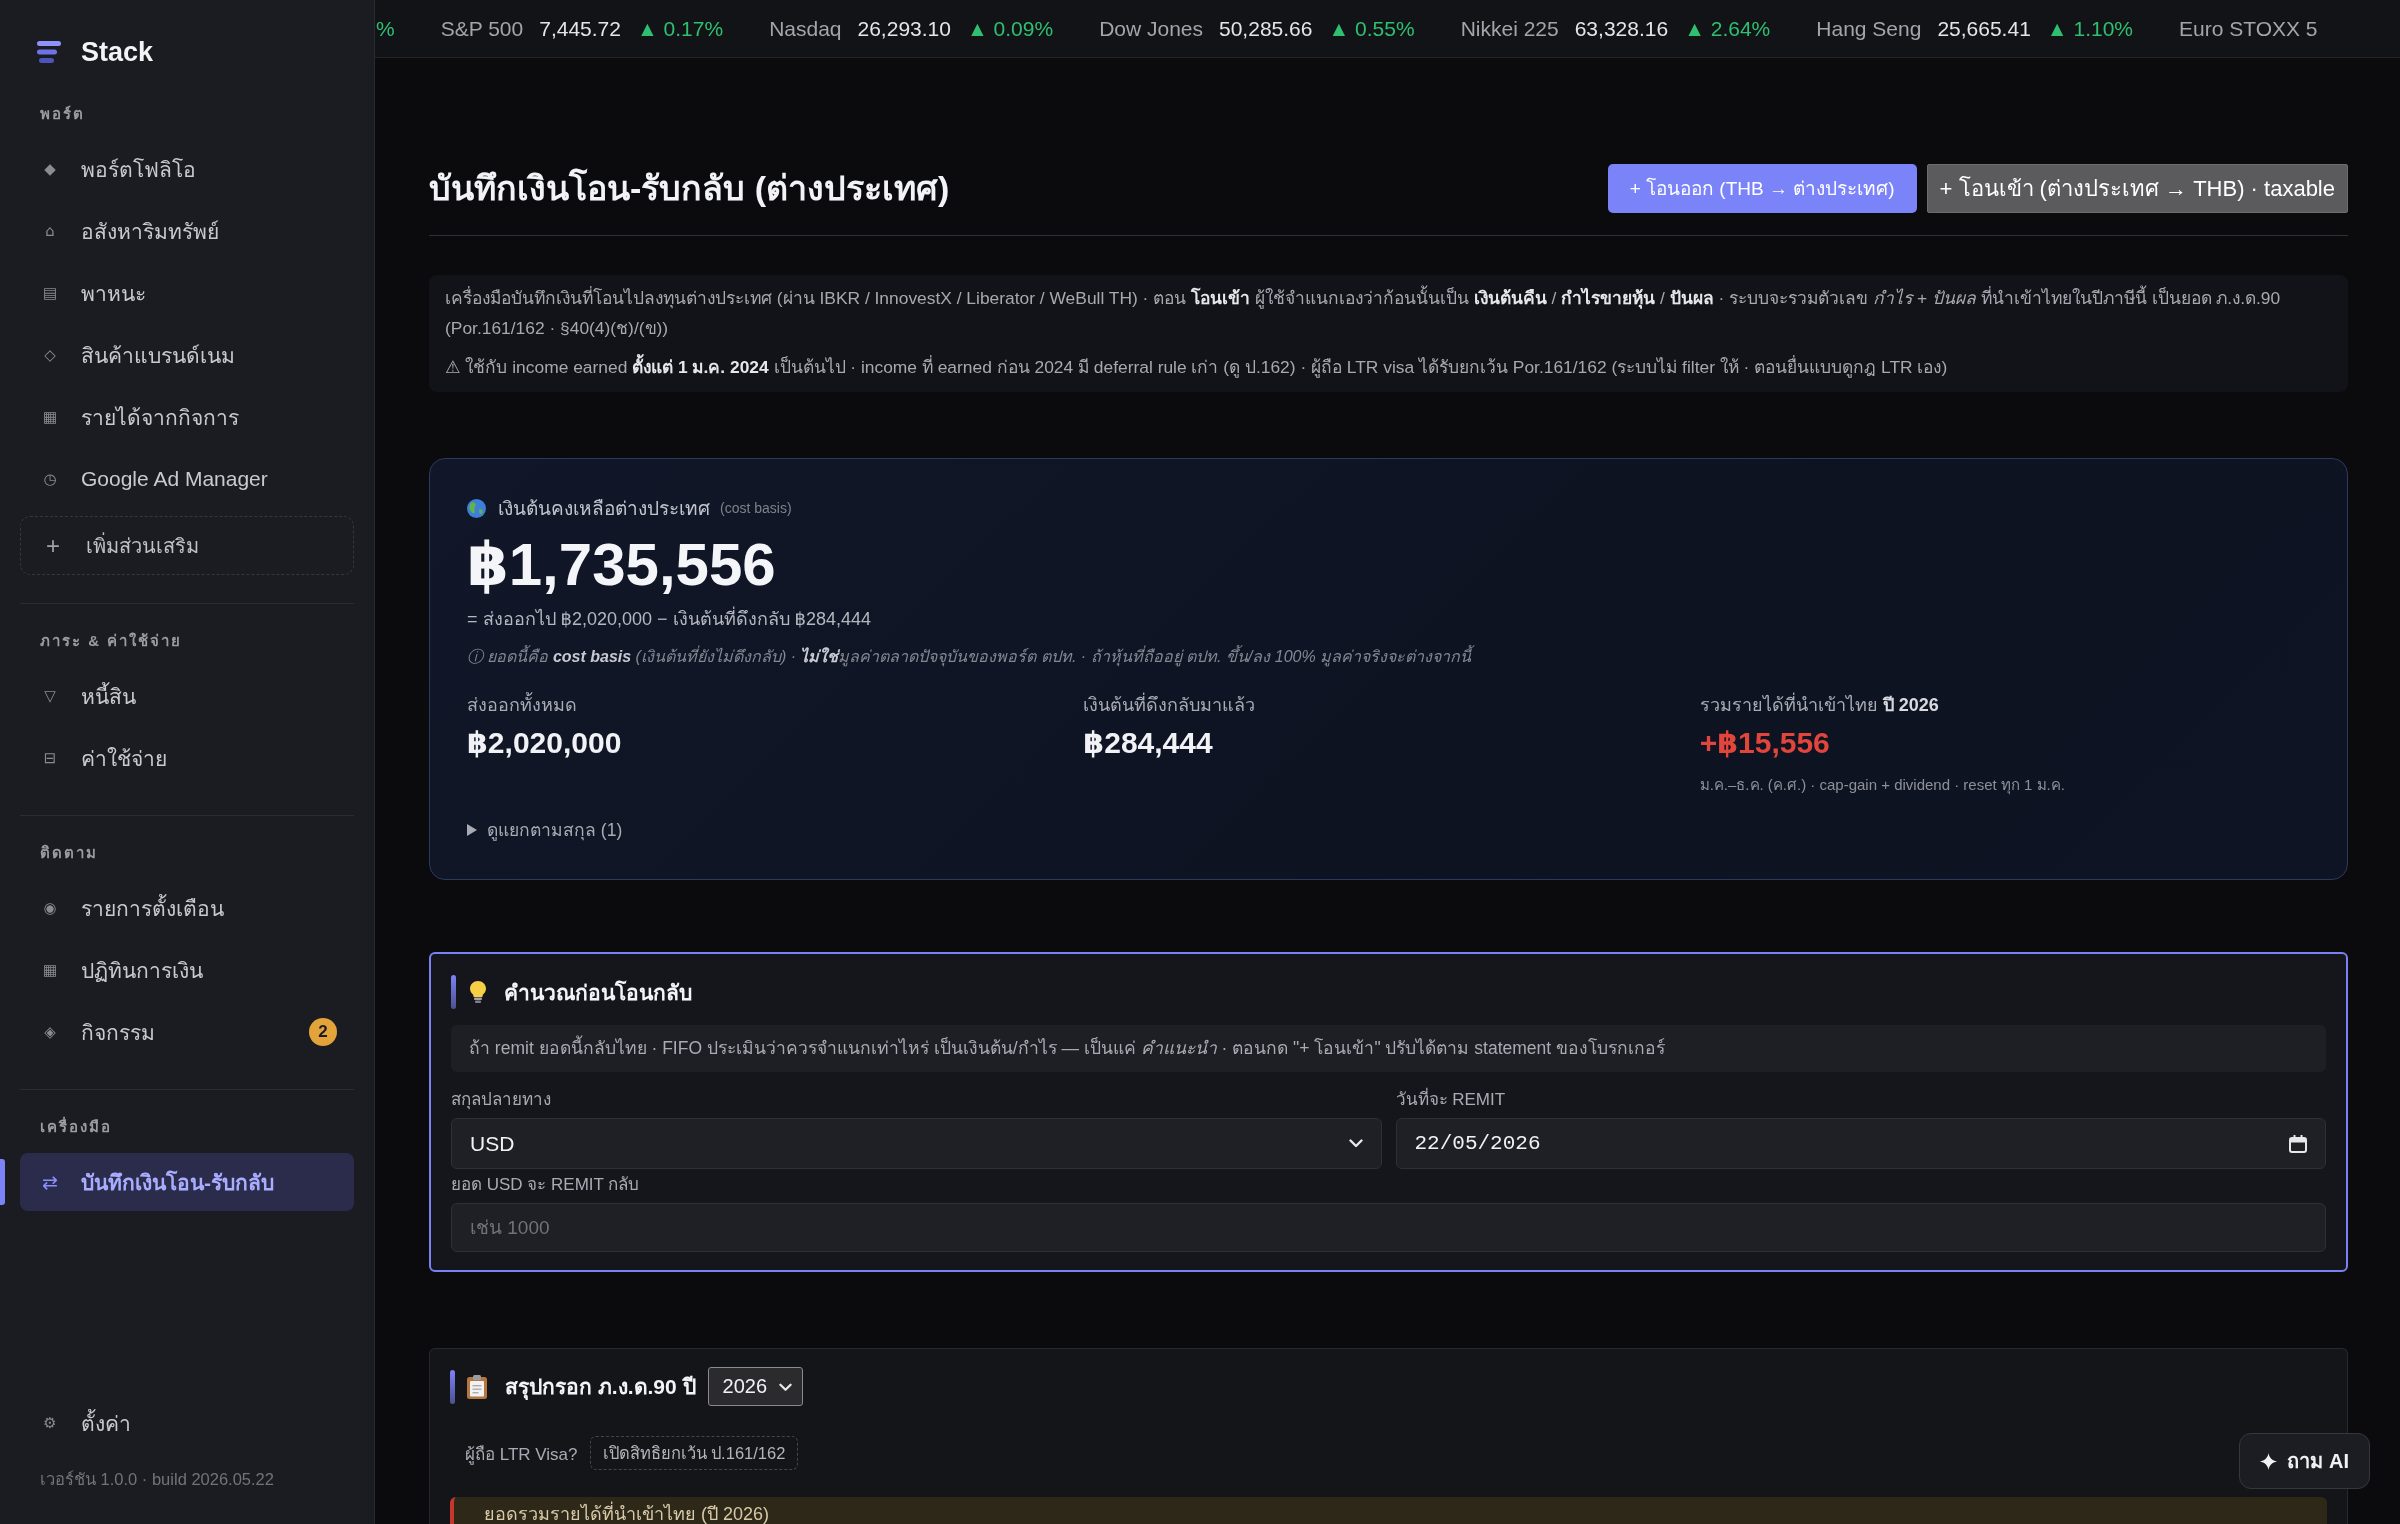 This screenshot has height=1524, width=2400. What do you see at coordinates (1010, 28) in the screenshot?
I see `ticker-change: ▲ 0.09%` at bounding box center [1010, 28].